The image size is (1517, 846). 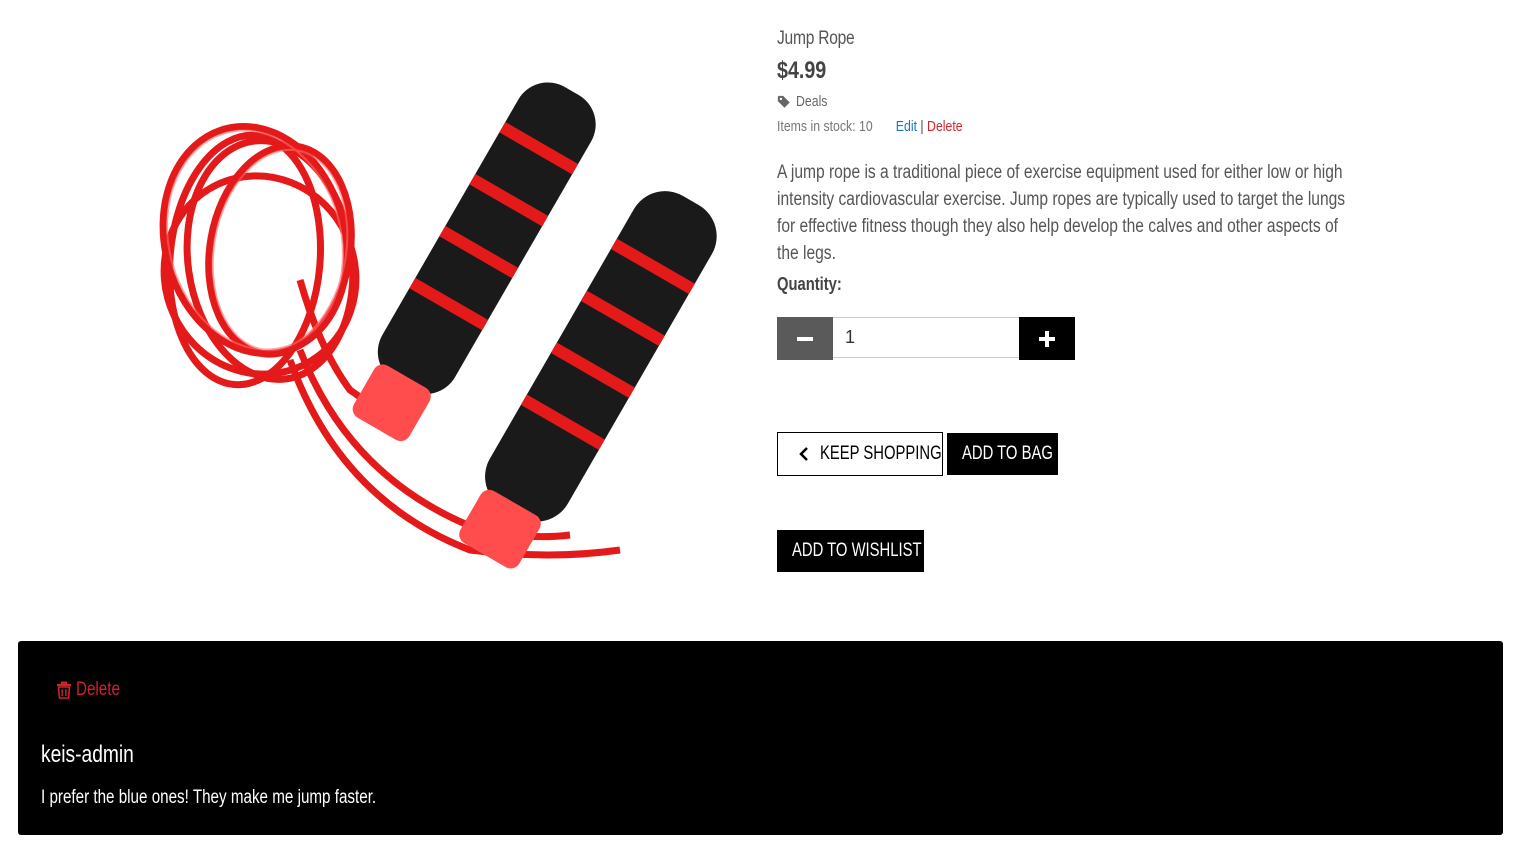 I want to click on keep-shopping-label: KEEP SHOPPING, so click(x=881, y=453).